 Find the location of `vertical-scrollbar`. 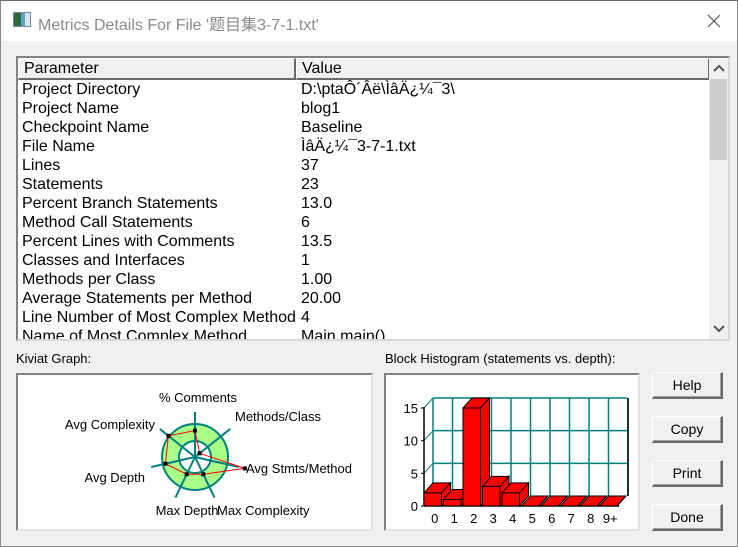

vertical-scrollbar is located at coordinates (718, 198).